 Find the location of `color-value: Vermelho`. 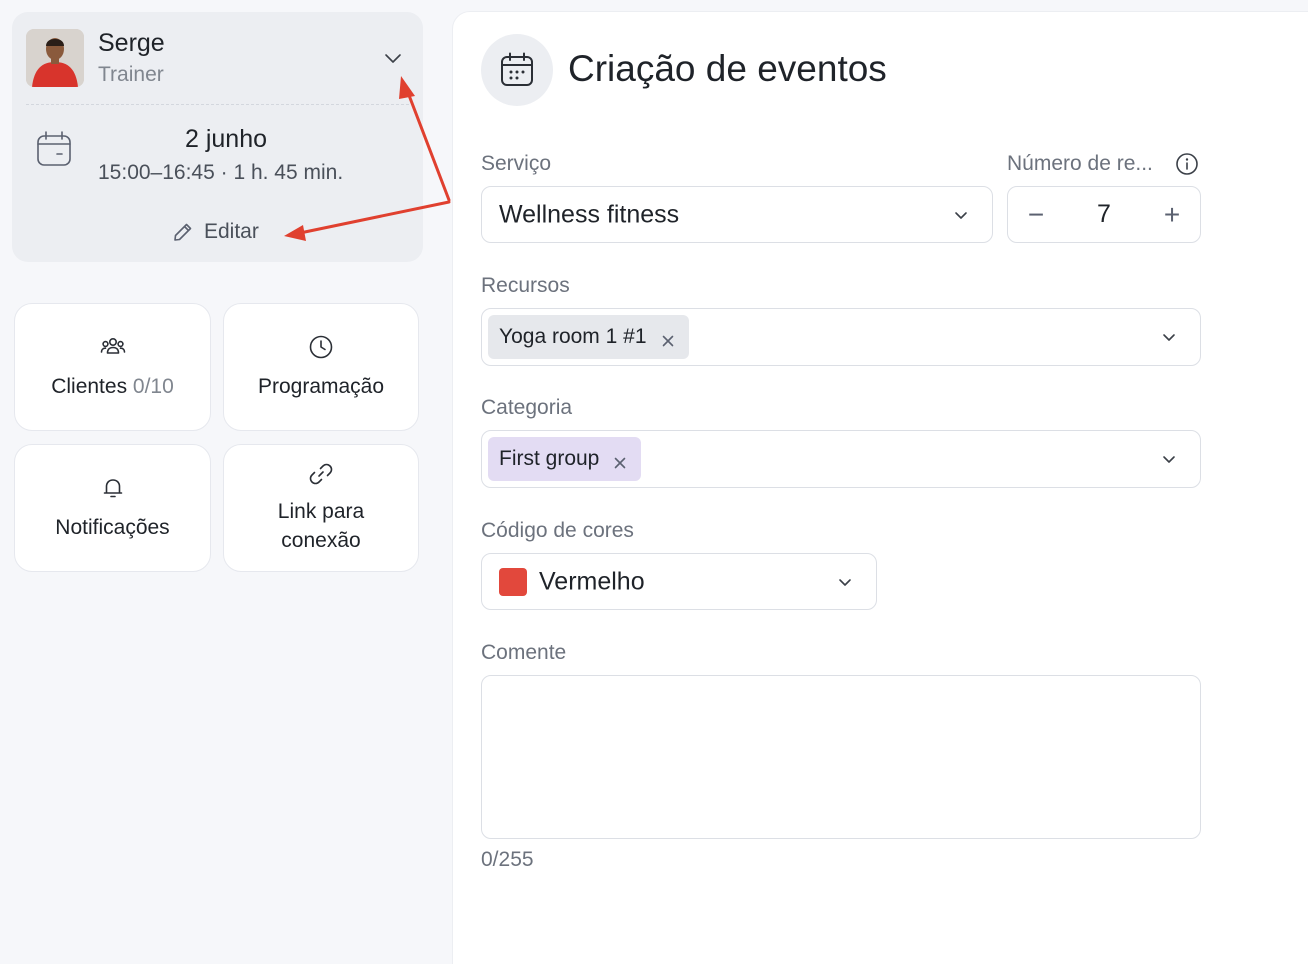

color-value: Vermelho is located at coordinates (592, 581).